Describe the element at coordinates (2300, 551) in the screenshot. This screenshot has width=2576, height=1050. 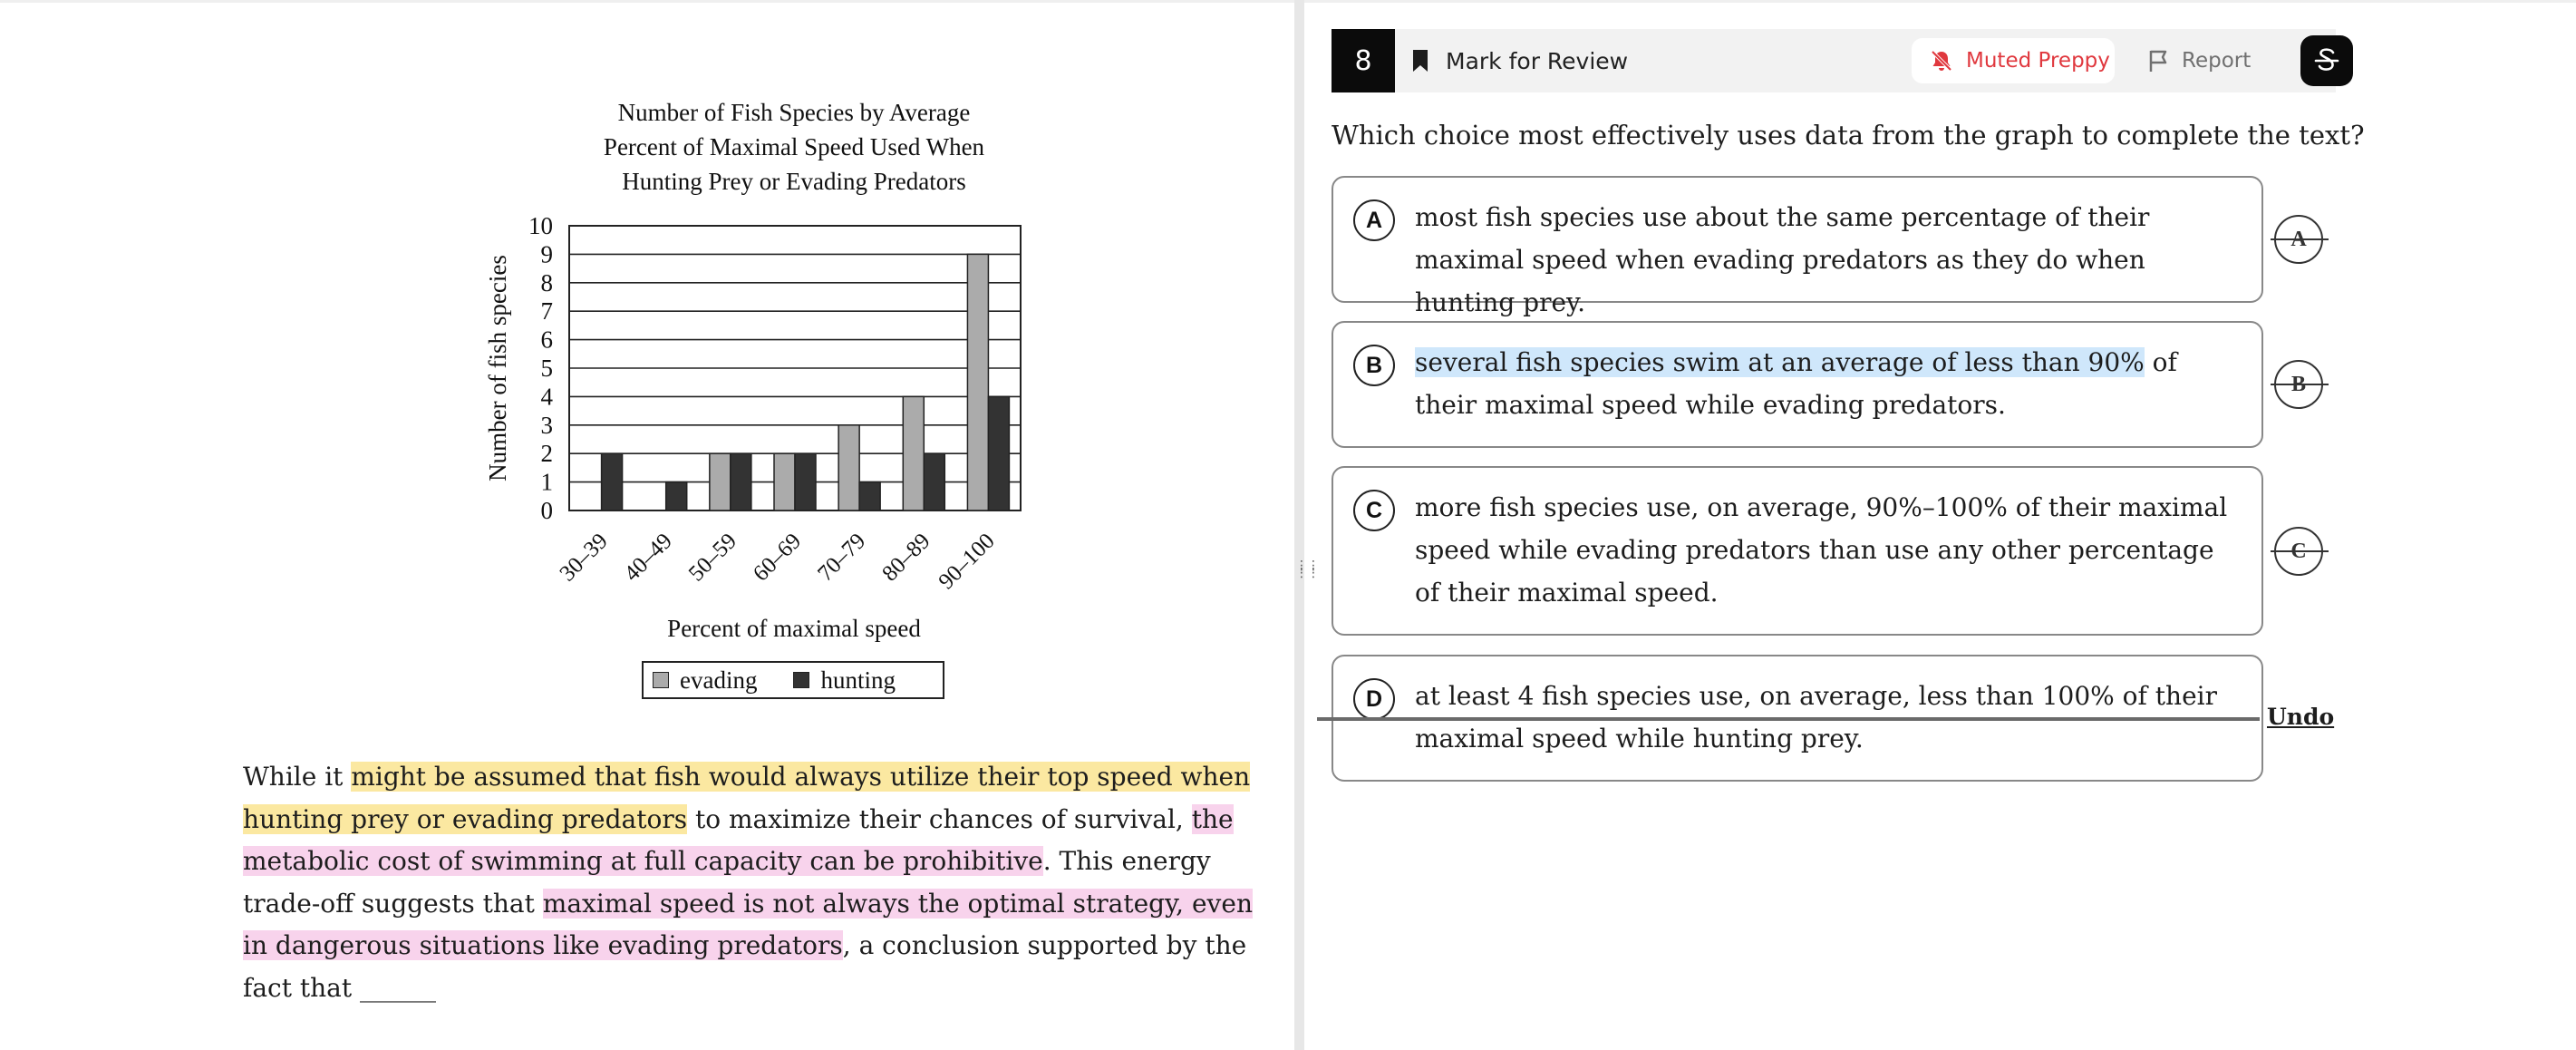
I see `cross-out-button-c: C` at that location.